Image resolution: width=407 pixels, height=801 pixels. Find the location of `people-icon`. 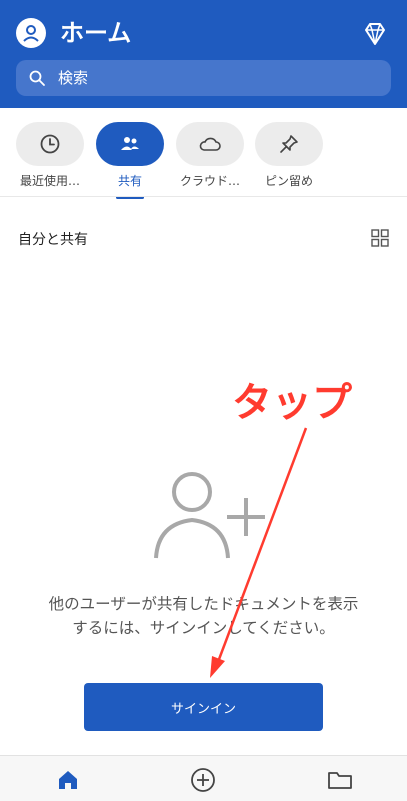

people-icon is located at coordinates (130, 143).